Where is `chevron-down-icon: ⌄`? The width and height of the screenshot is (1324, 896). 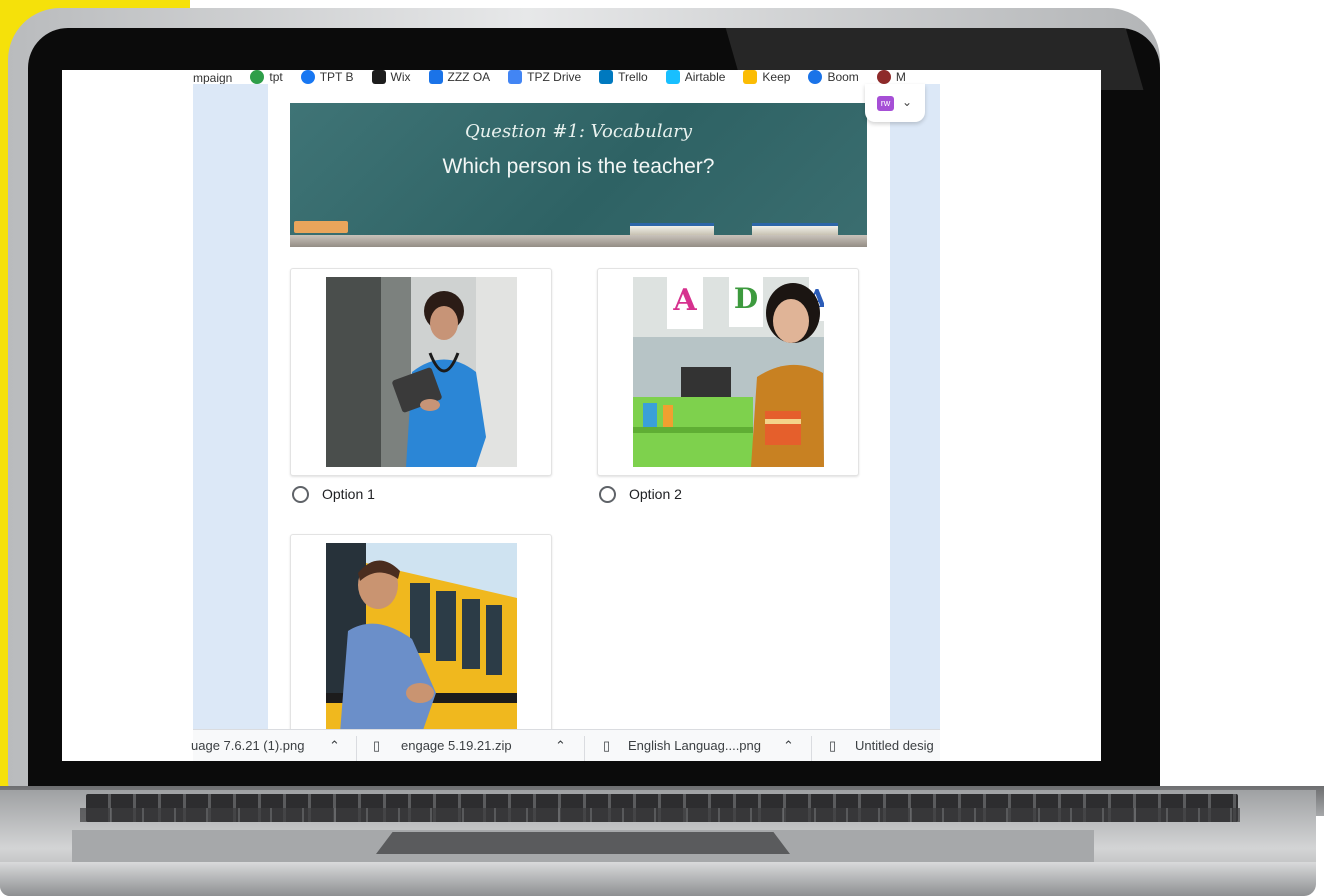 chevron-down-icon: ⌄ is located at coordinates (907, 102).